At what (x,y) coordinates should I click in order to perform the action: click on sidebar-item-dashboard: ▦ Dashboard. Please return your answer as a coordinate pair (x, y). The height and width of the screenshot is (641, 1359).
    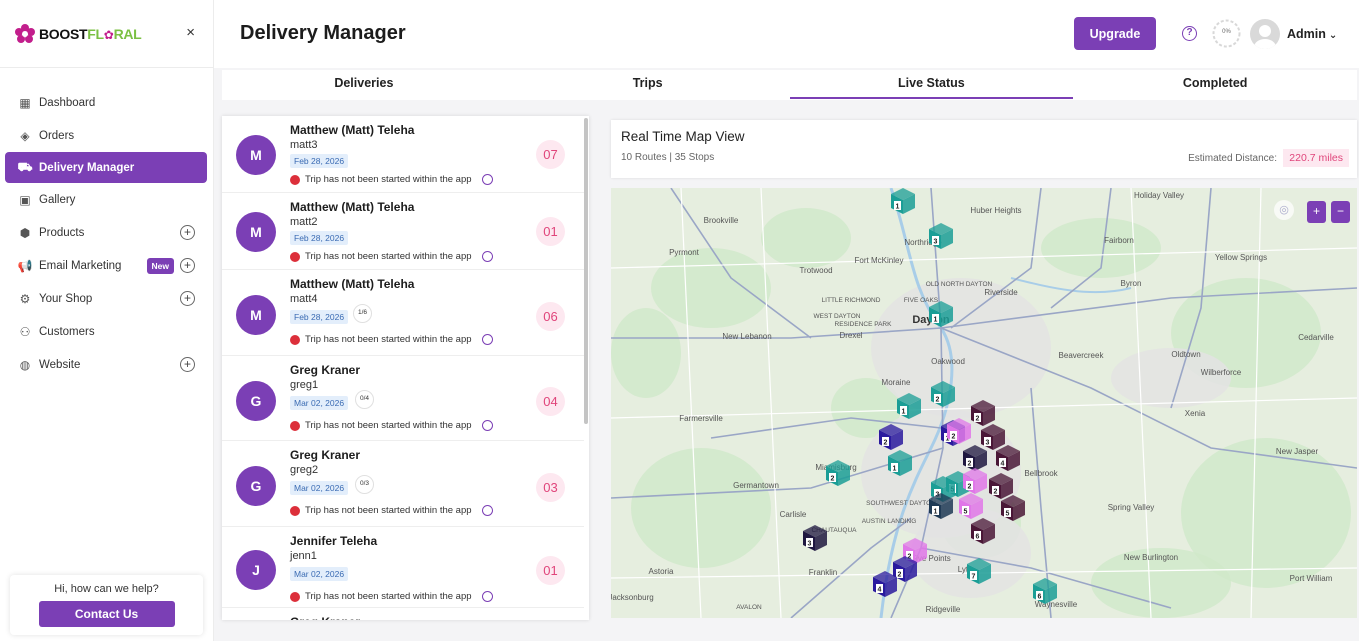
    Looking at the image, I should click on (106, 102).